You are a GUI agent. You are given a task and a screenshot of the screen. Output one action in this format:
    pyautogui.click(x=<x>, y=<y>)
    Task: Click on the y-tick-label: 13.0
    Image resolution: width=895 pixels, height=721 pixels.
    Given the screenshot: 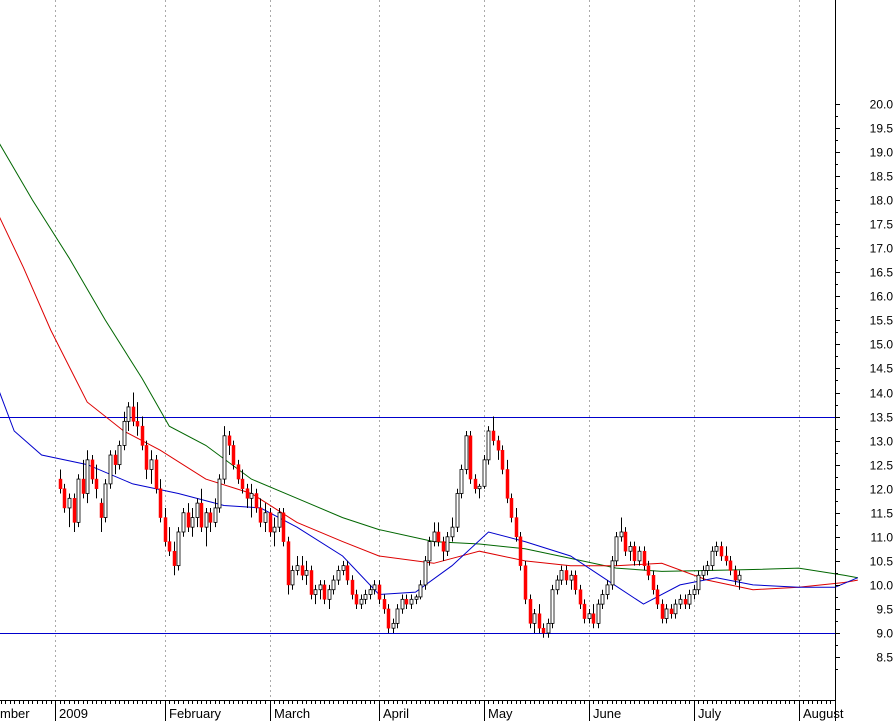 What is the action you would take?
    pyautogui.click(x=882, y=442)
    